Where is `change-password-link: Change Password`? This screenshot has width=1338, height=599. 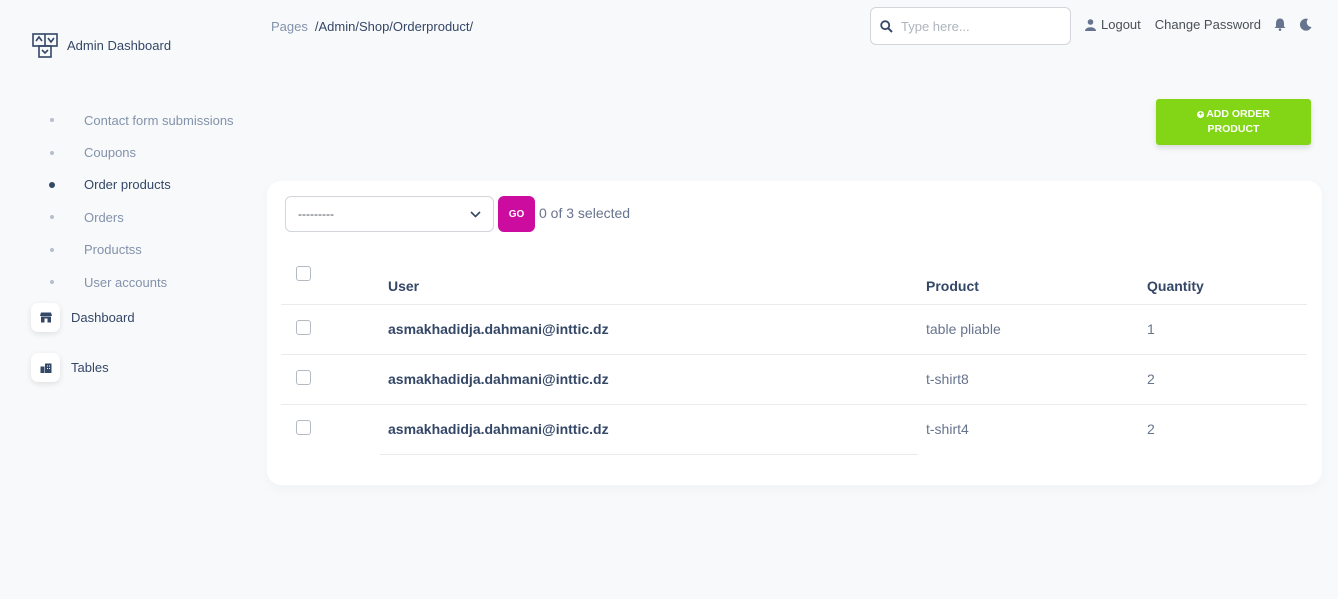
change-password-link: Change Password is located at coordinates (1208, 24).